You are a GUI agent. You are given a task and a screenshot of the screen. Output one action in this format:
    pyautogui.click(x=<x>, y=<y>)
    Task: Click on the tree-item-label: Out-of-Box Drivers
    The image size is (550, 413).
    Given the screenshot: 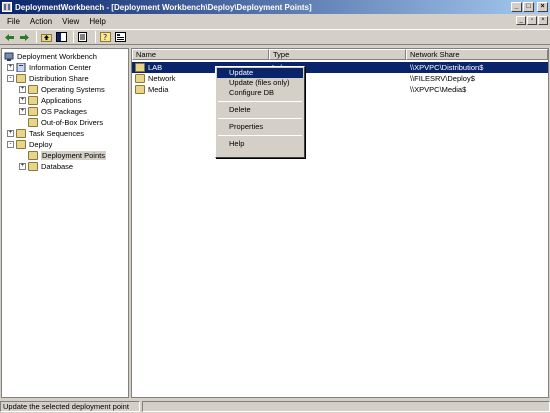 What is the action you would take?
    pyautogui.click(x=72, y=122)
    